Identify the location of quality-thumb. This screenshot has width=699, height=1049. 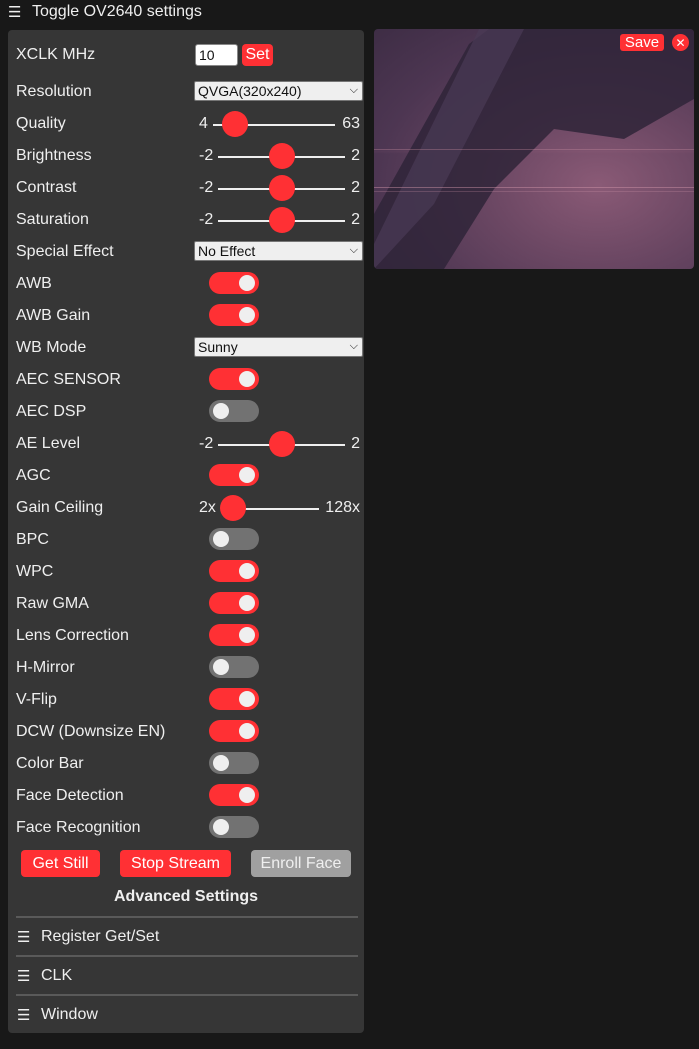
(235, 124).